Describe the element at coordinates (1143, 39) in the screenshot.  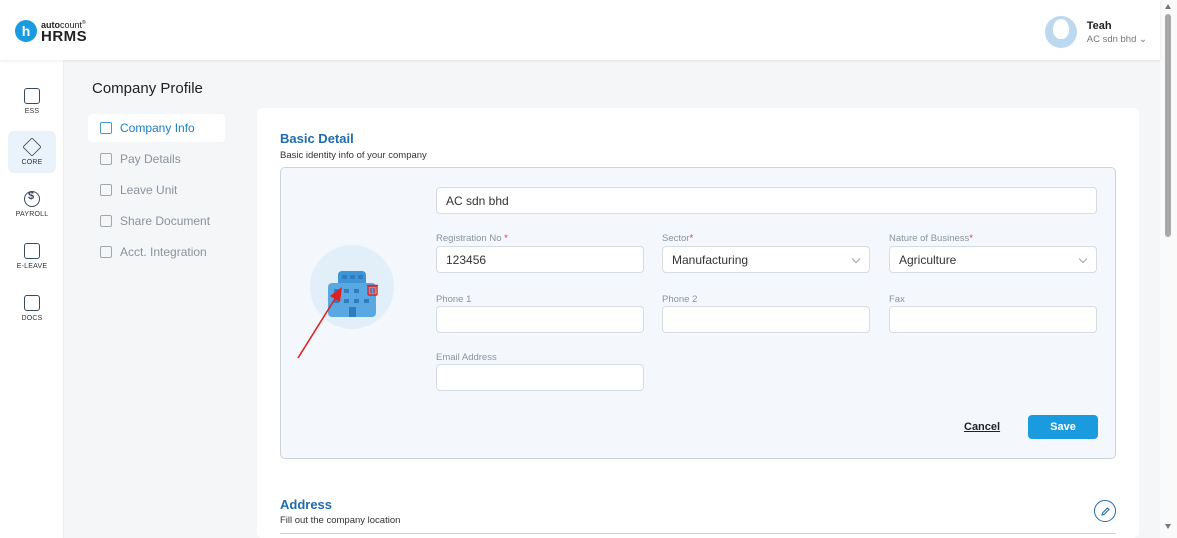
I see `chevron-down-icon: ⌄` at that location.